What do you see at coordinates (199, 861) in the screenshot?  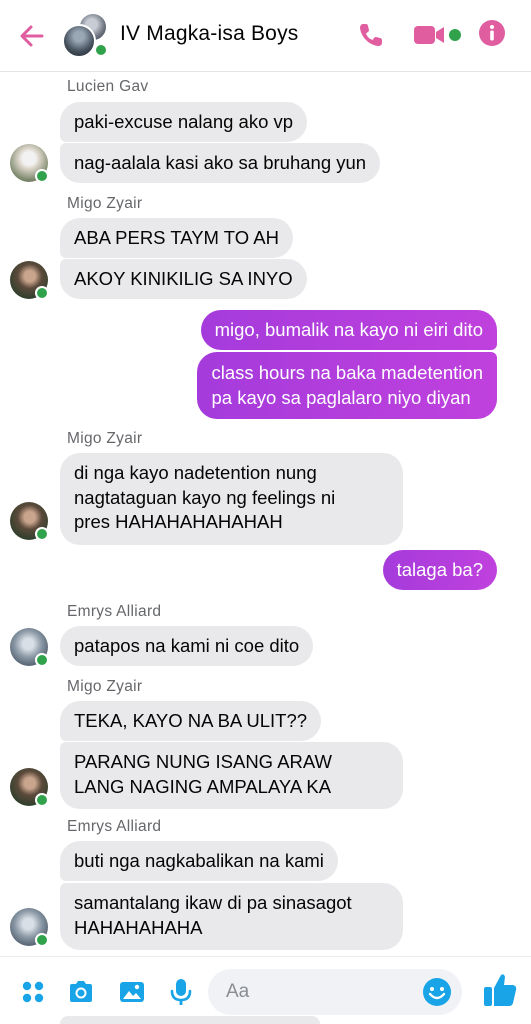 I see `incoming-message: buti nga nagkabalikan na kami` at bounding box center [199, 861].